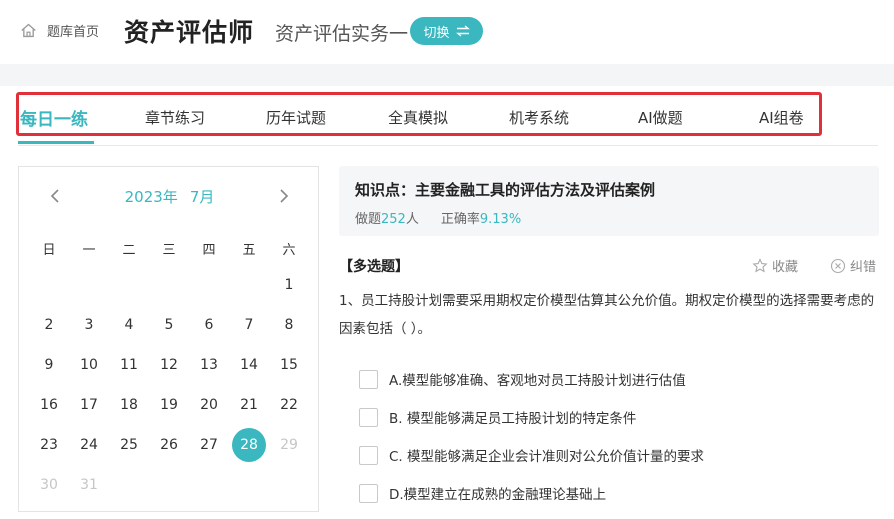 The height and width of the screenshot is (519, 894). I want to click on calendar-day: 1, so click(289, 285).